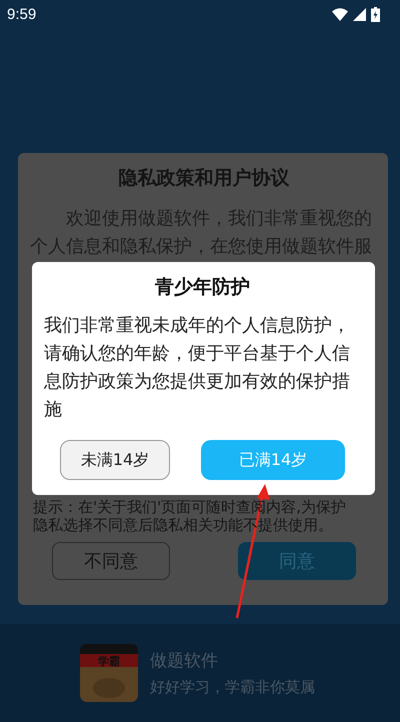  I want to click on battery-icon, so click(375, 14).